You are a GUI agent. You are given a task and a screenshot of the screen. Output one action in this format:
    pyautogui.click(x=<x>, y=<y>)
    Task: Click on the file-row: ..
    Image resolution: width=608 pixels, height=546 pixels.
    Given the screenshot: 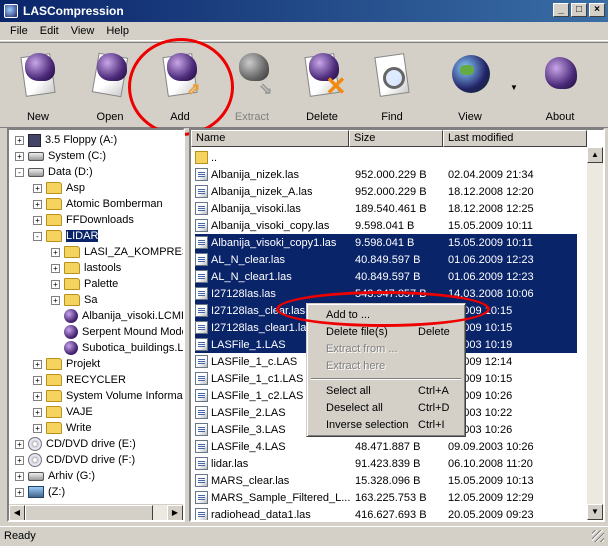 What is the action you would take?
    pyautogui.click(x=386, y=157)
    